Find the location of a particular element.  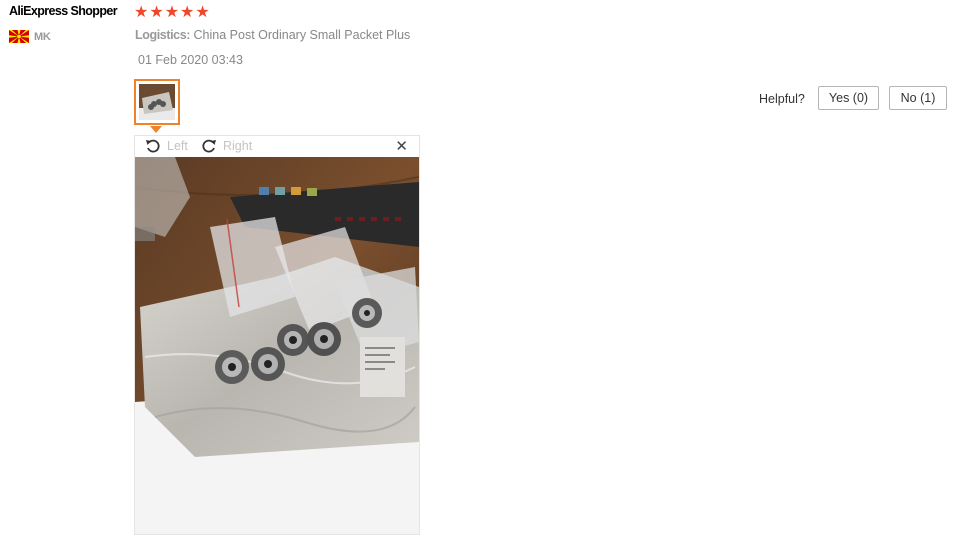

country-code: MK is located at coordinates (42, 37).